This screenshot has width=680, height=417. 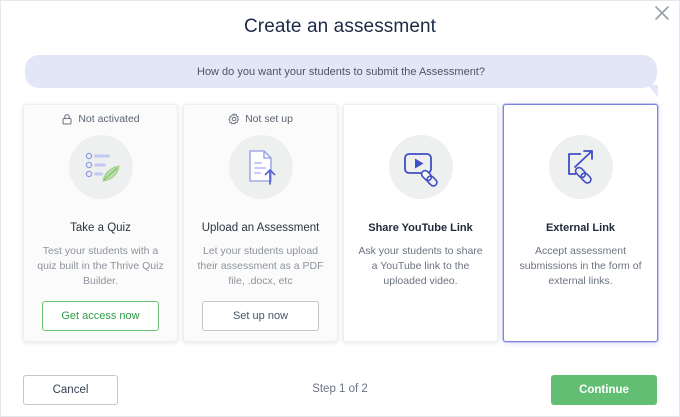 I want to click on status-text: Not activated, so click(x=109, y=119).